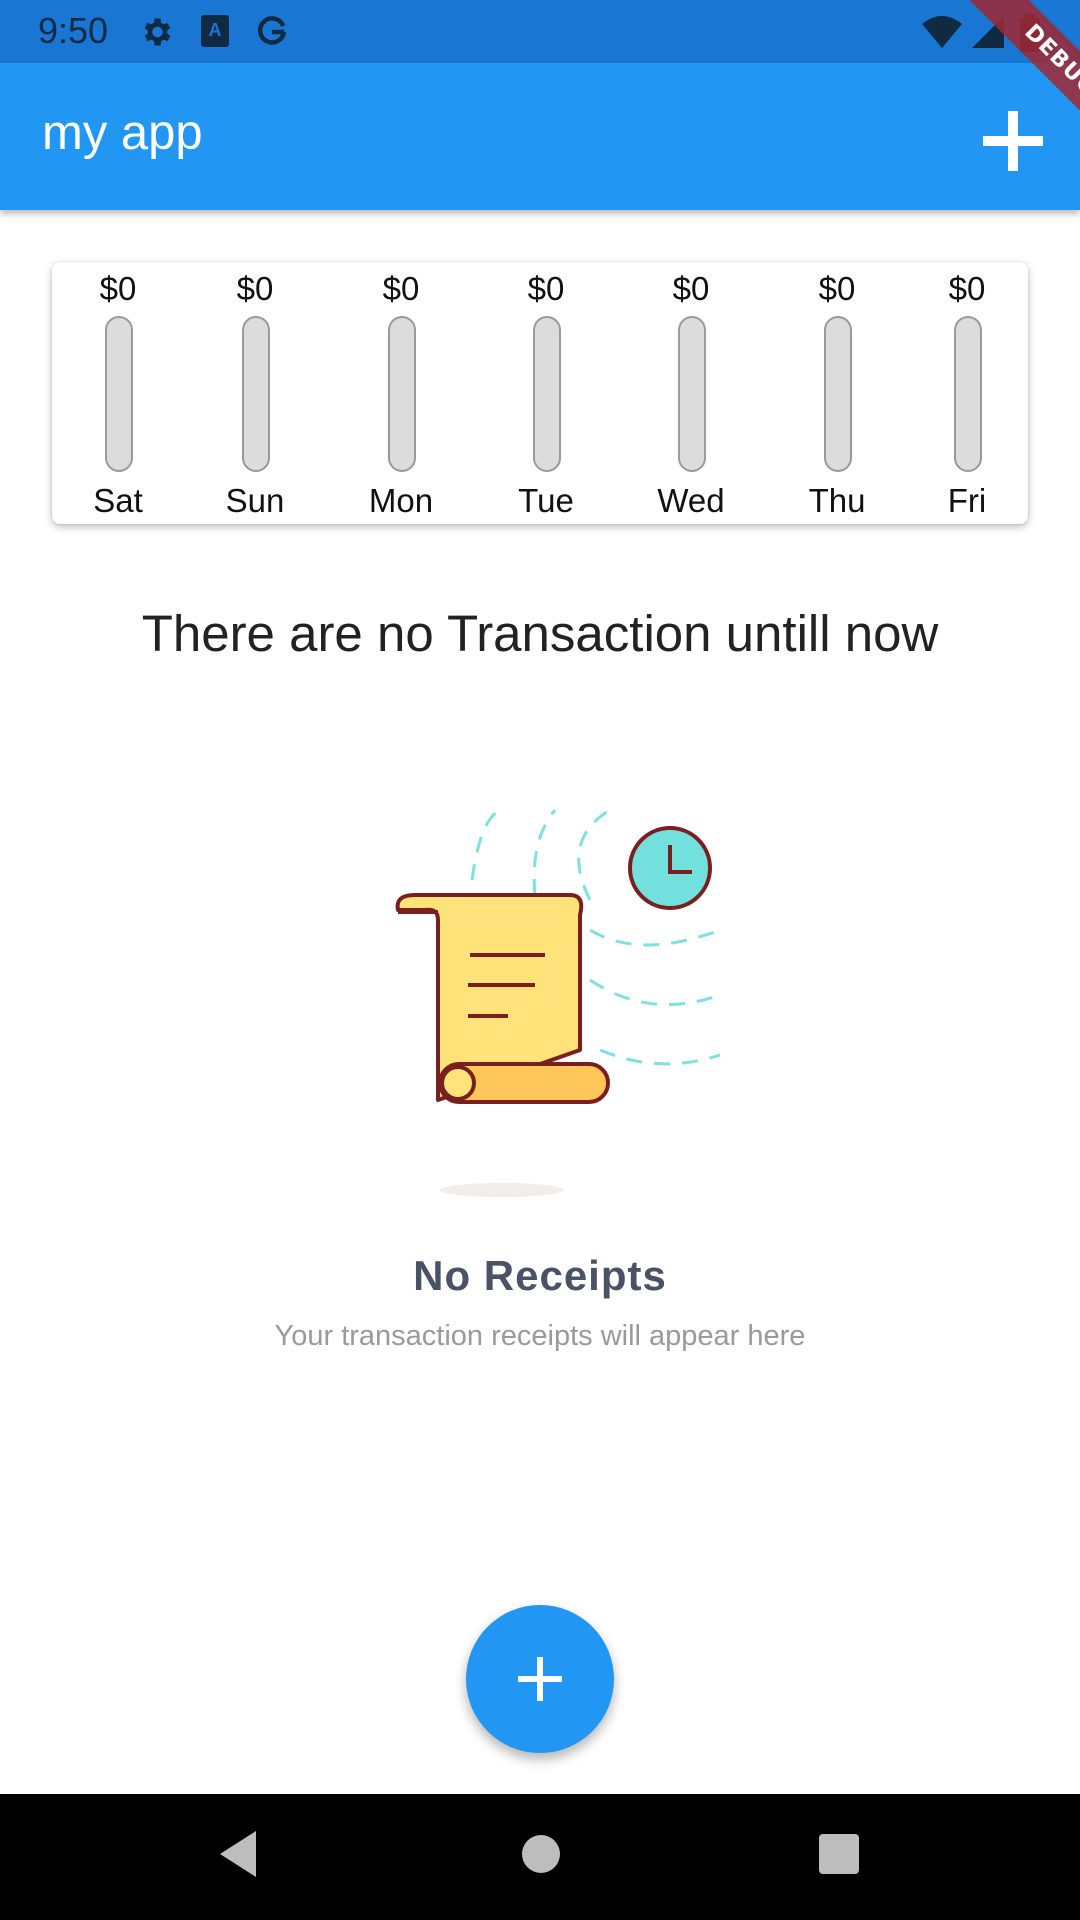 The height and width of the screenshot is (1920, 1080). I want to click on chart-column-wed: $0 Wed, so click(691, 393).